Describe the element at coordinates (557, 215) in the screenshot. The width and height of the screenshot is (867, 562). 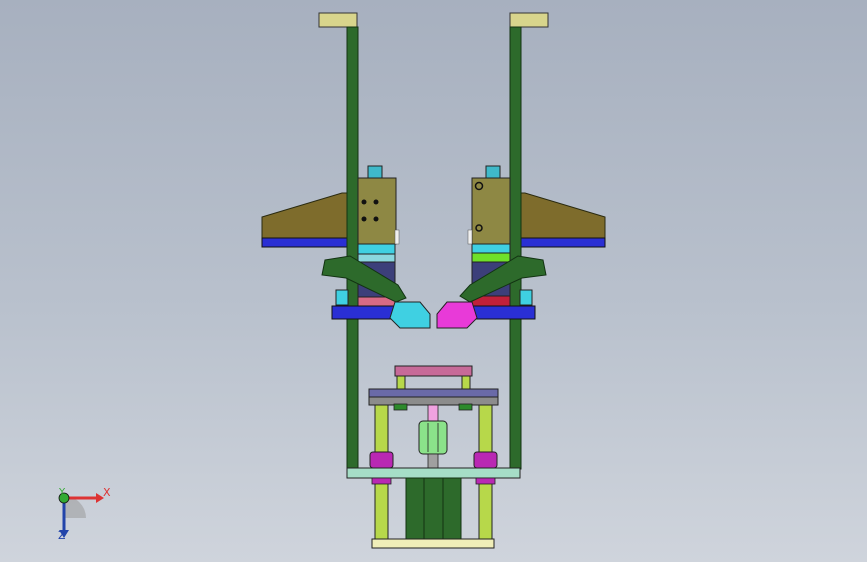
I see `right-brown-plate` at that location.